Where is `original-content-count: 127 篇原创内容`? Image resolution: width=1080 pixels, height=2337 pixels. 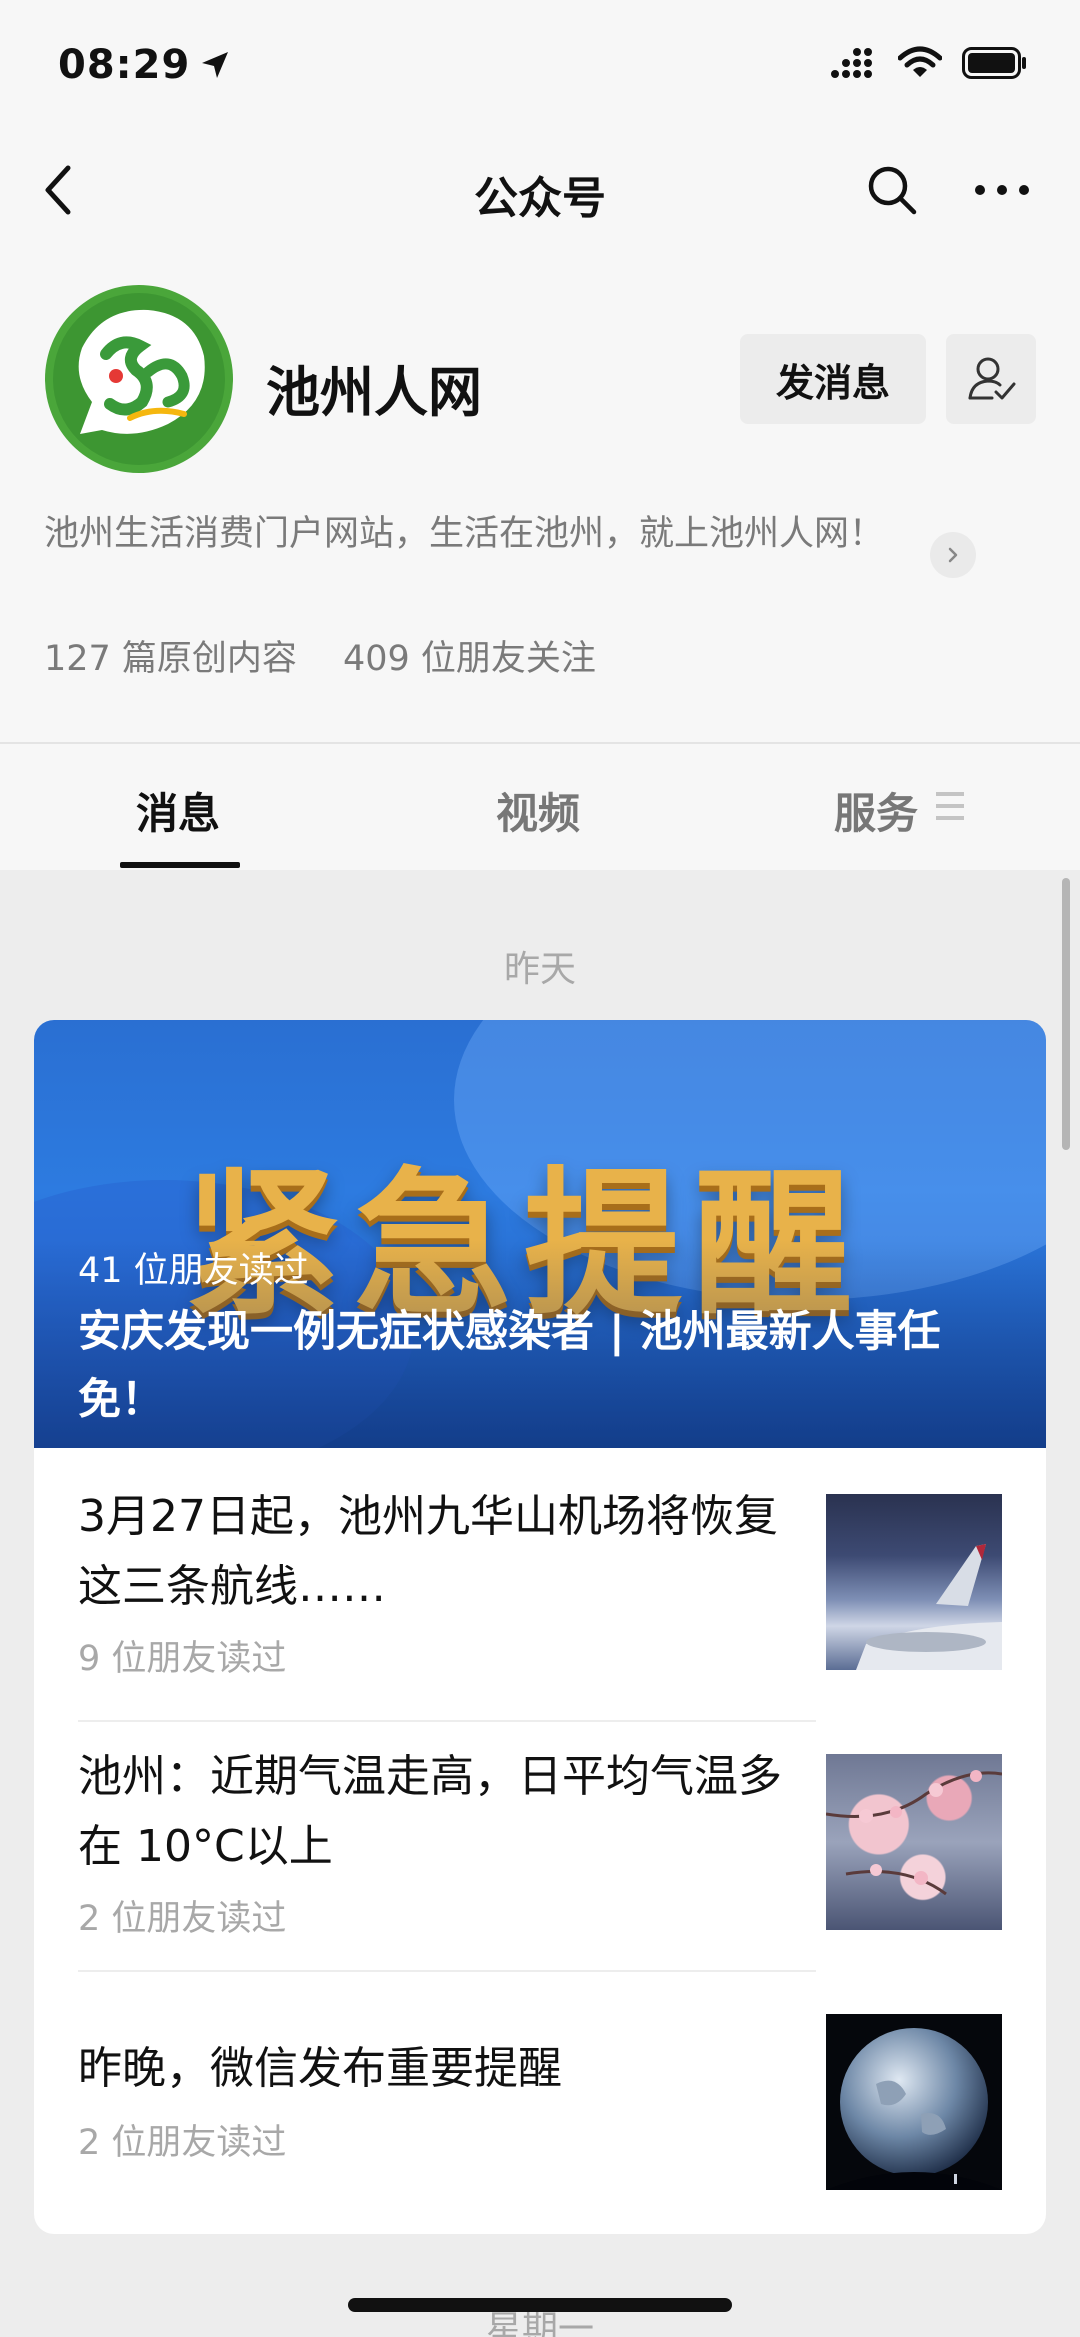
original-content-count: 127 篇原创内容 is located at coordinates (170, 659).